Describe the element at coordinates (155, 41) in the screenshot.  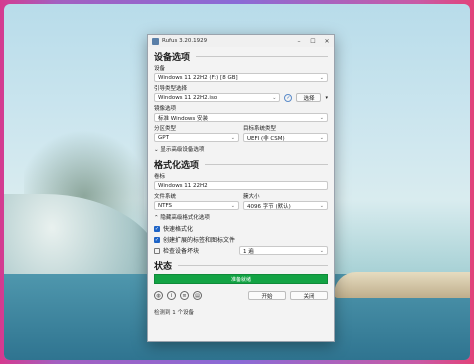
I see `usb-drive-icon` at that location.